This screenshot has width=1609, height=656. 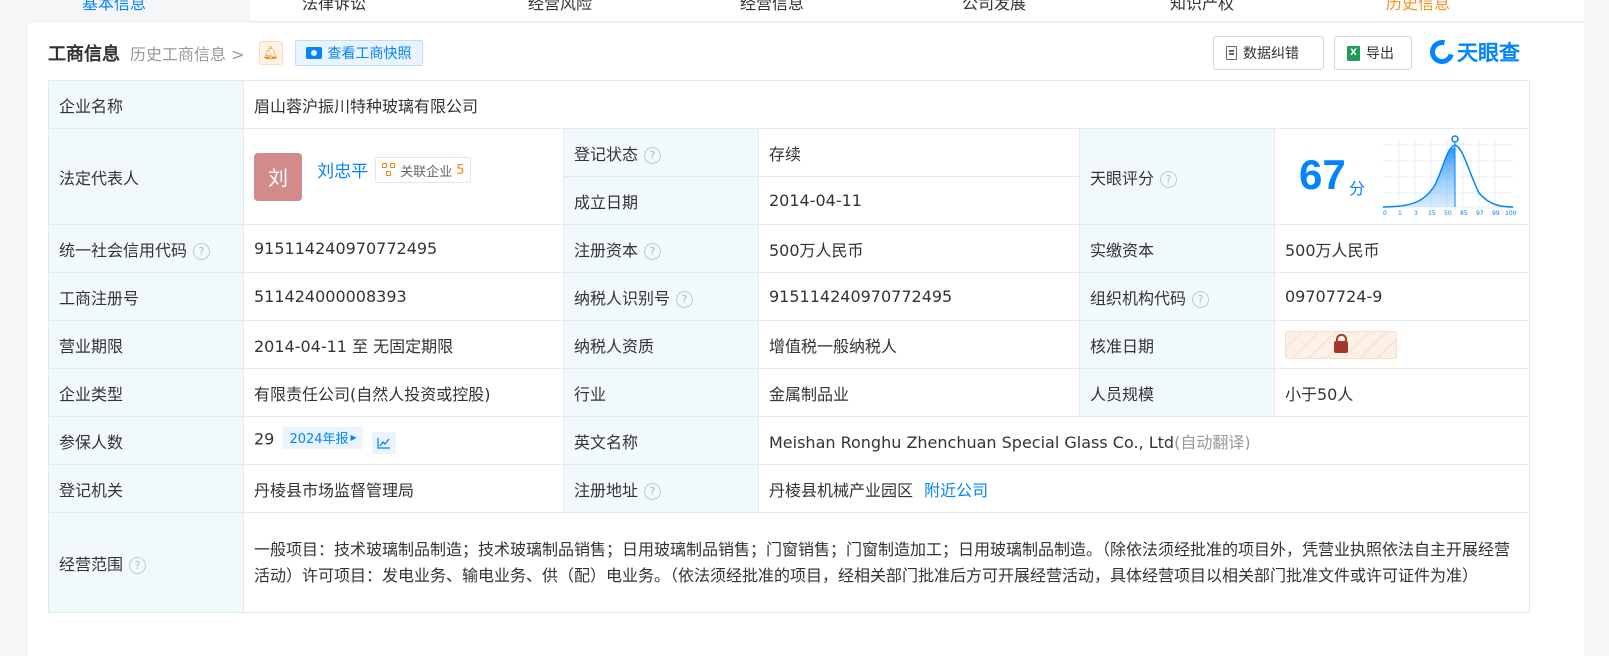 I want to click on chart-axis-labels: 0 1 3 15 50 85 97 99 100, so click(x=1450, y=213).